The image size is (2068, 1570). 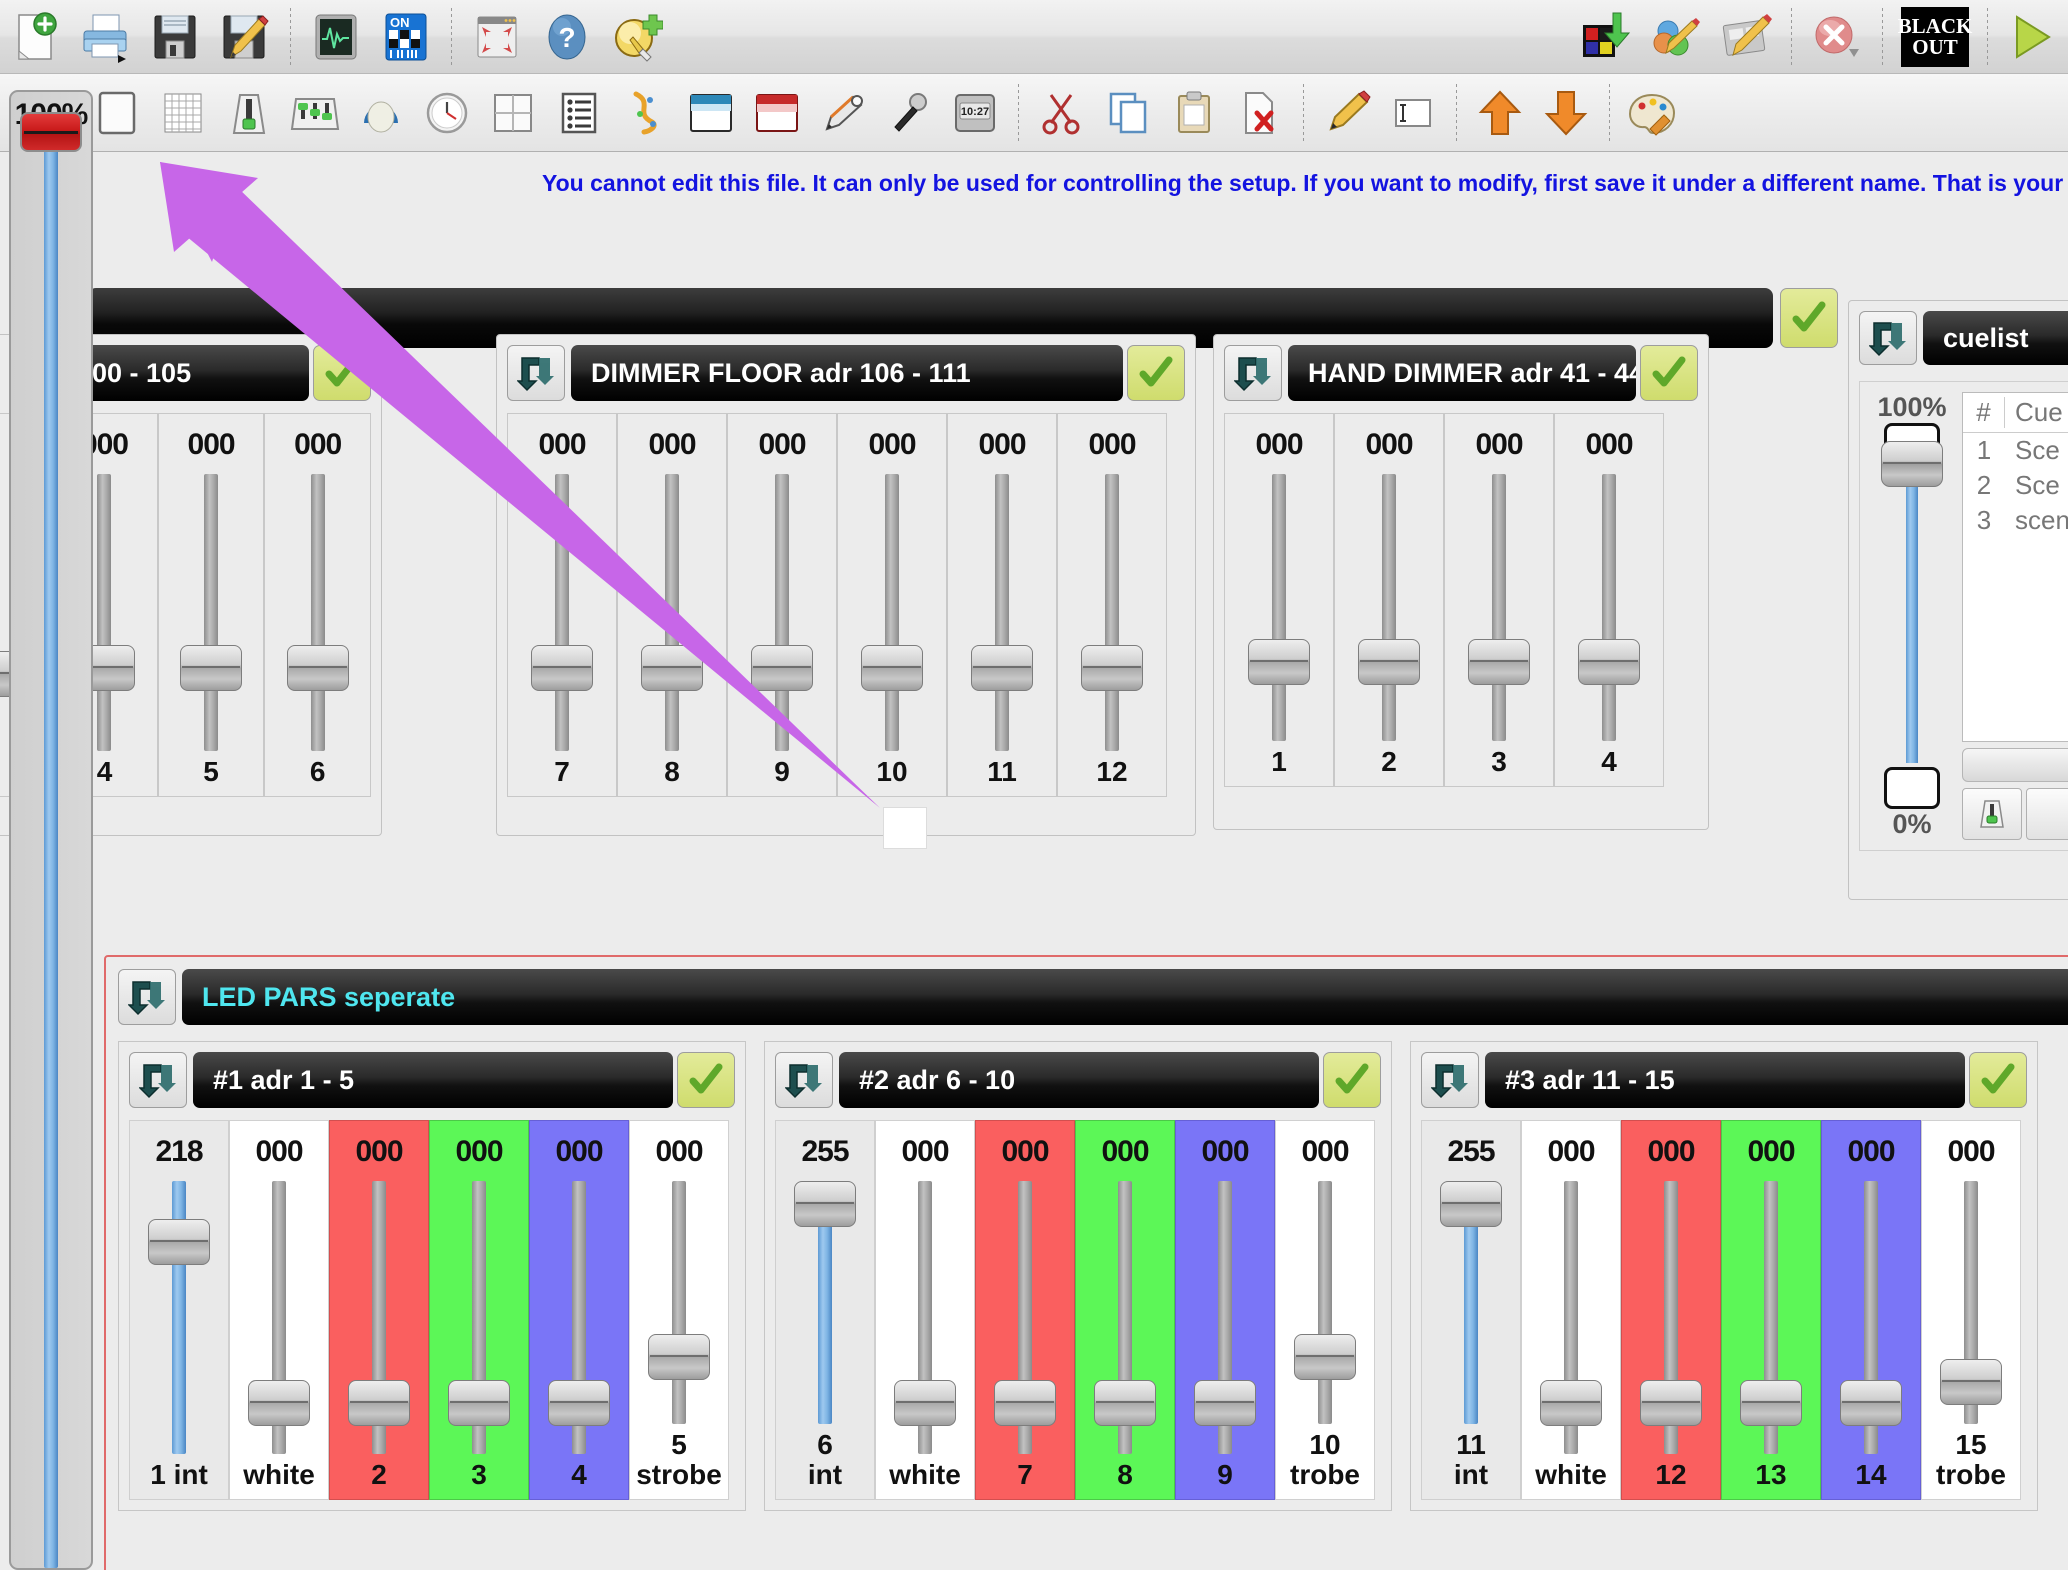 I want to click on paste-icon, so click(x=1194, y=113).